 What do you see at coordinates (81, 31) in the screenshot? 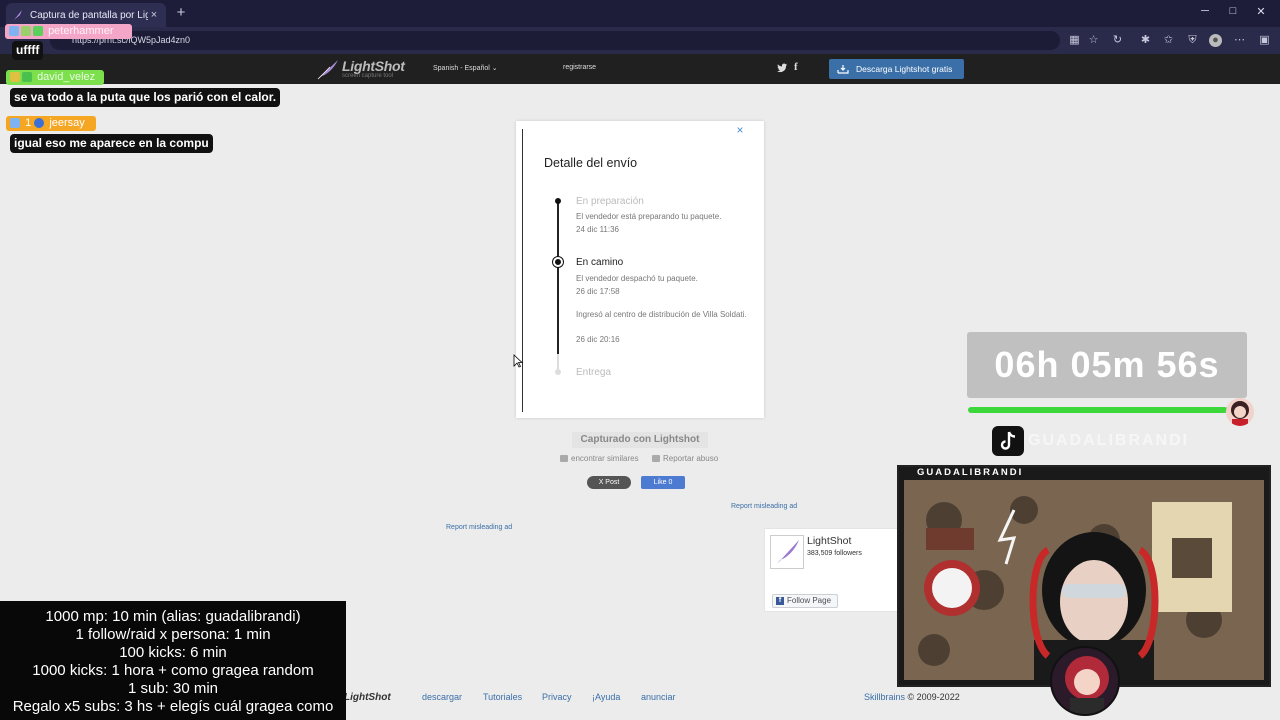
I see `chat-username-text: peterhammer` at bounding box center [81, 31].